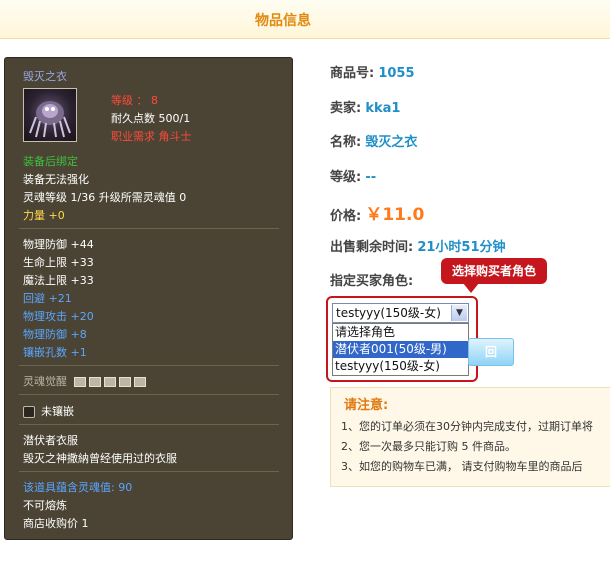 The width and height of the screenshot is (610, 563). I want to click on chevron-down-icon: ▼, so click(459, 313).